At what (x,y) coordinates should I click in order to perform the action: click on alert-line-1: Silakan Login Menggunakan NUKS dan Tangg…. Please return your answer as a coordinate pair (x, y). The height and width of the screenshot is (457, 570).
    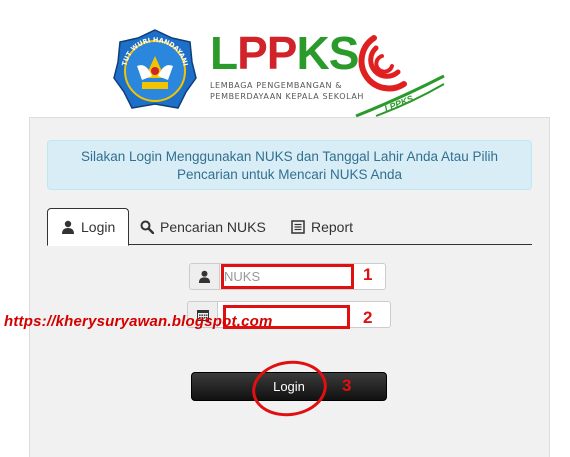
    Looking at the image, I should click on (289, 156).